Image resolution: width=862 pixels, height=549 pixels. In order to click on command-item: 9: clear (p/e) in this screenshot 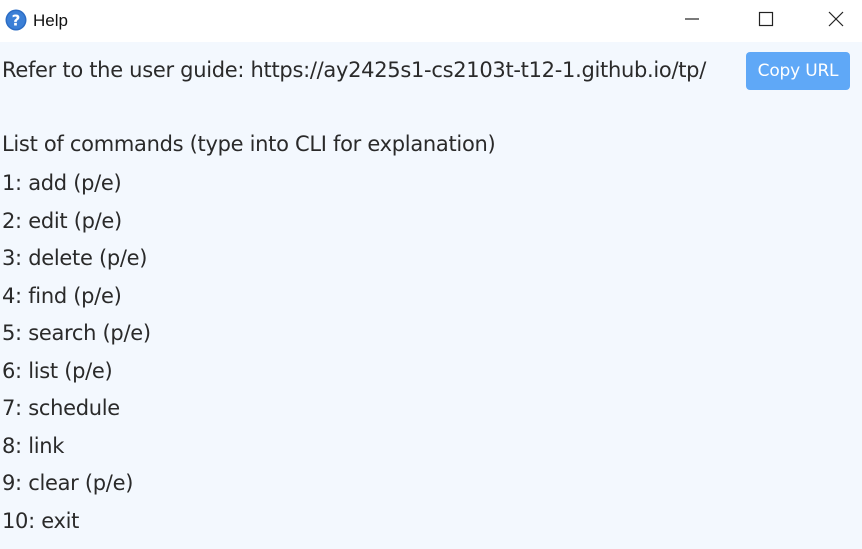, I will do `click(68, 483)`.